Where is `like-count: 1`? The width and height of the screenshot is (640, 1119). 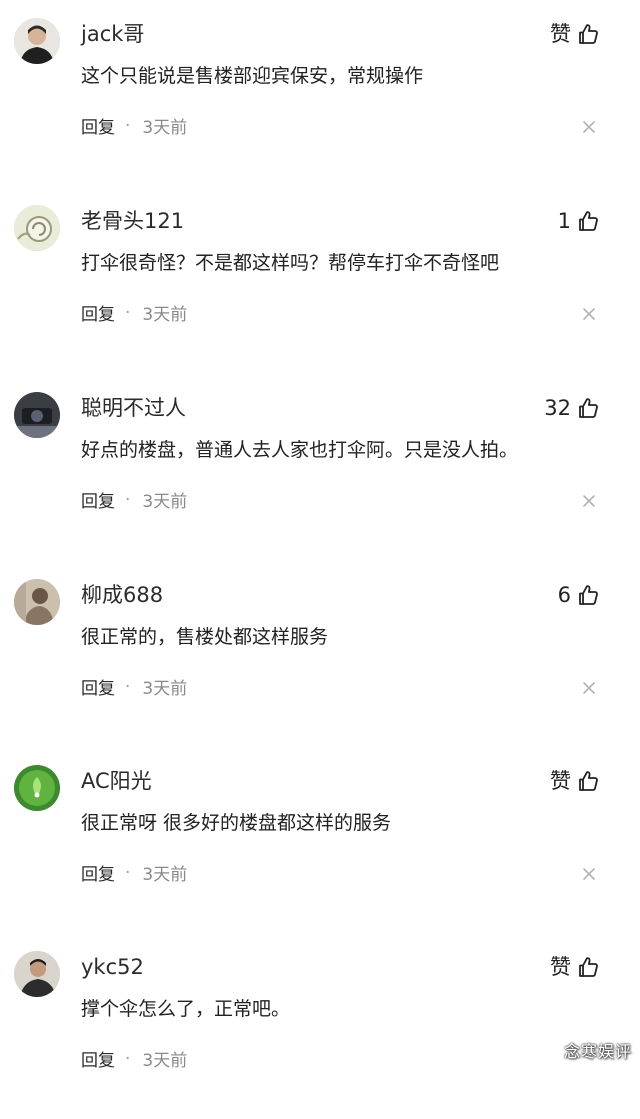 like-count: 1 is located at coordinates (564, 221).